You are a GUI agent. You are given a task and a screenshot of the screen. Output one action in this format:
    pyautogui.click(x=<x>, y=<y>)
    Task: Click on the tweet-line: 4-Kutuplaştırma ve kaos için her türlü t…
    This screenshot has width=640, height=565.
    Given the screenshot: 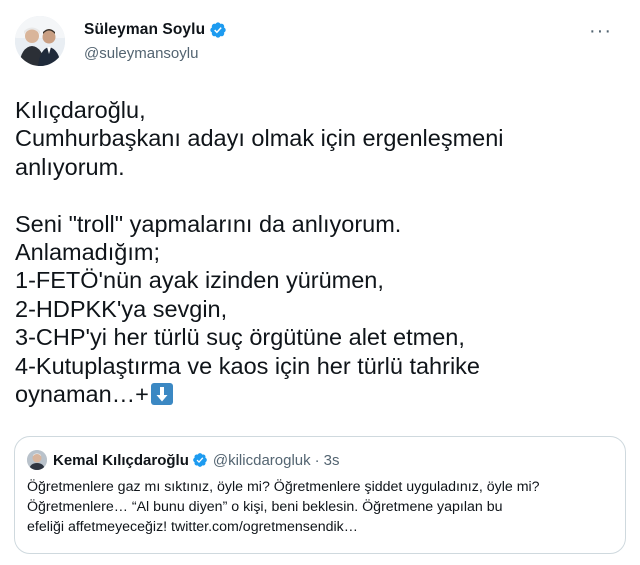 What is the action you would take?
    pyautogui.click(x=247, y=365)
    